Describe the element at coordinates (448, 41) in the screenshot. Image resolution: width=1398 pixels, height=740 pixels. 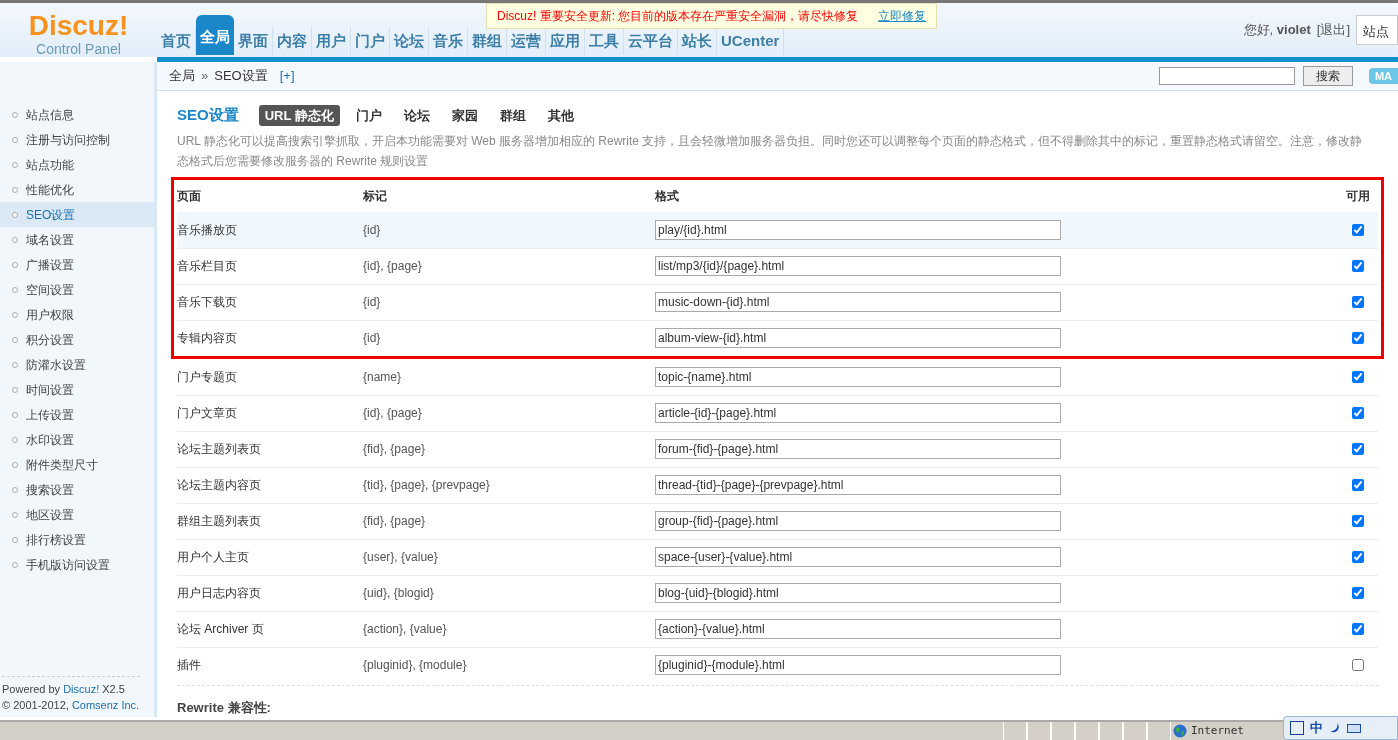
I see `nav-tab: 音乐` at that location.